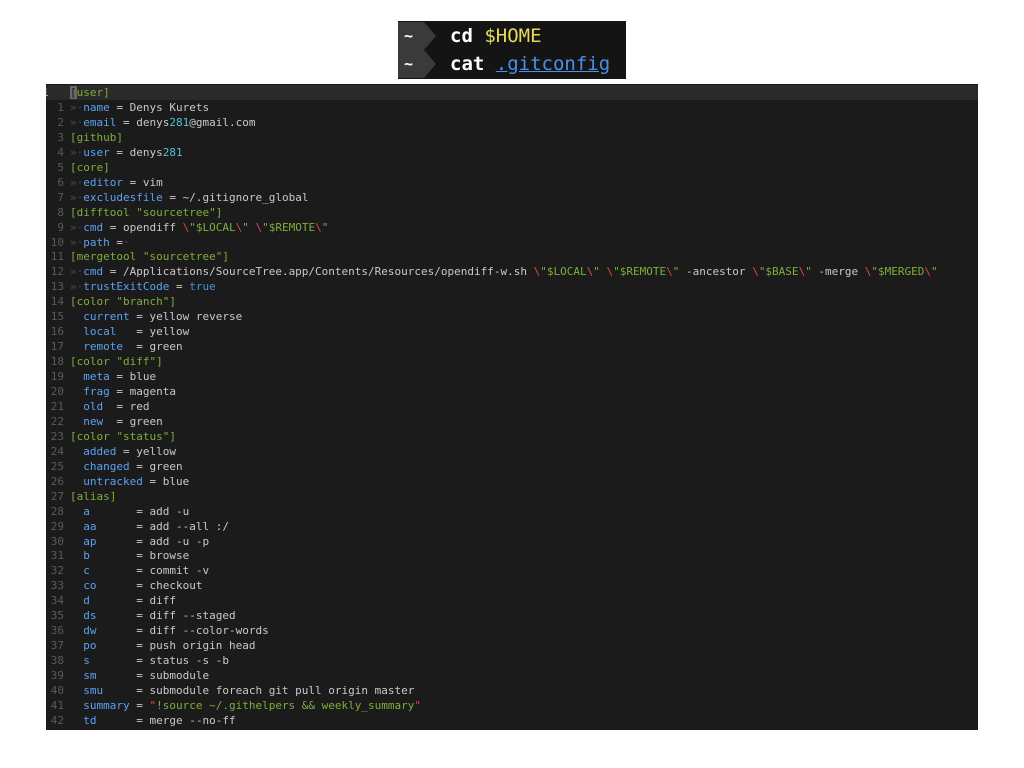  Describe the element at coordinates (179, 676) in the screenshot. I see `token-val: submodule` at that location.